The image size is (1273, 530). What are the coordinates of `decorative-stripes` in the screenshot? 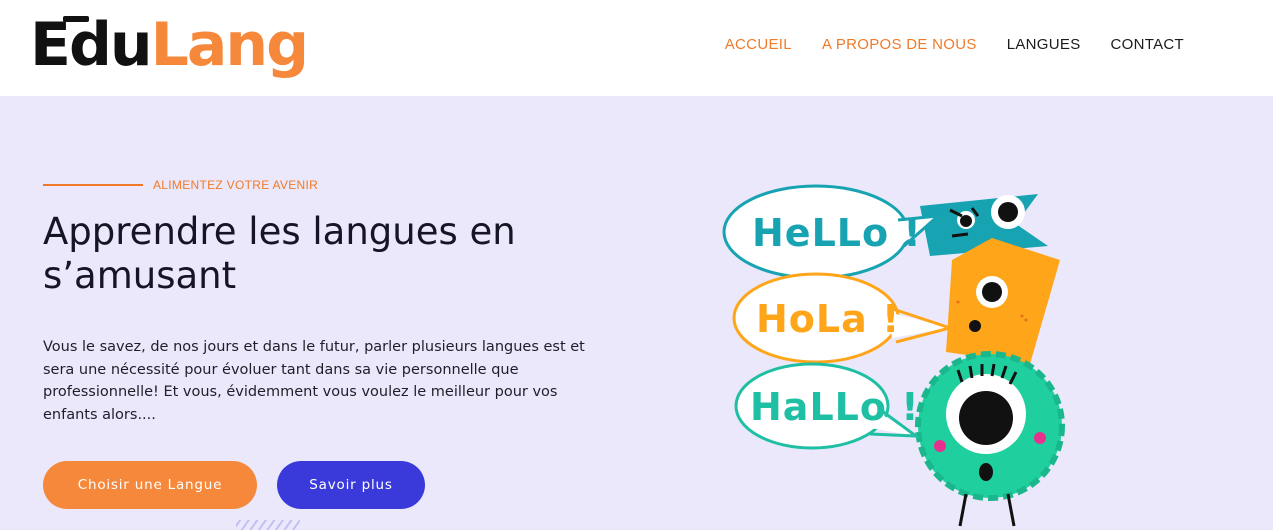 It's located at (268, 525).